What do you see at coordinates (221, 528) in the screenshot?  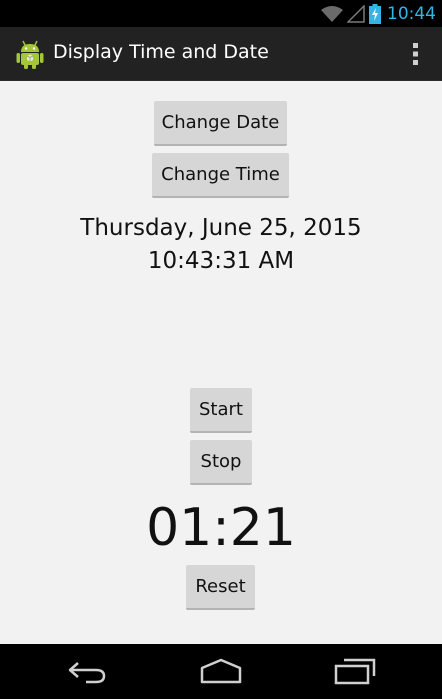 I see `stopwatch-display: 01:21` at bounding box center [221, 528].